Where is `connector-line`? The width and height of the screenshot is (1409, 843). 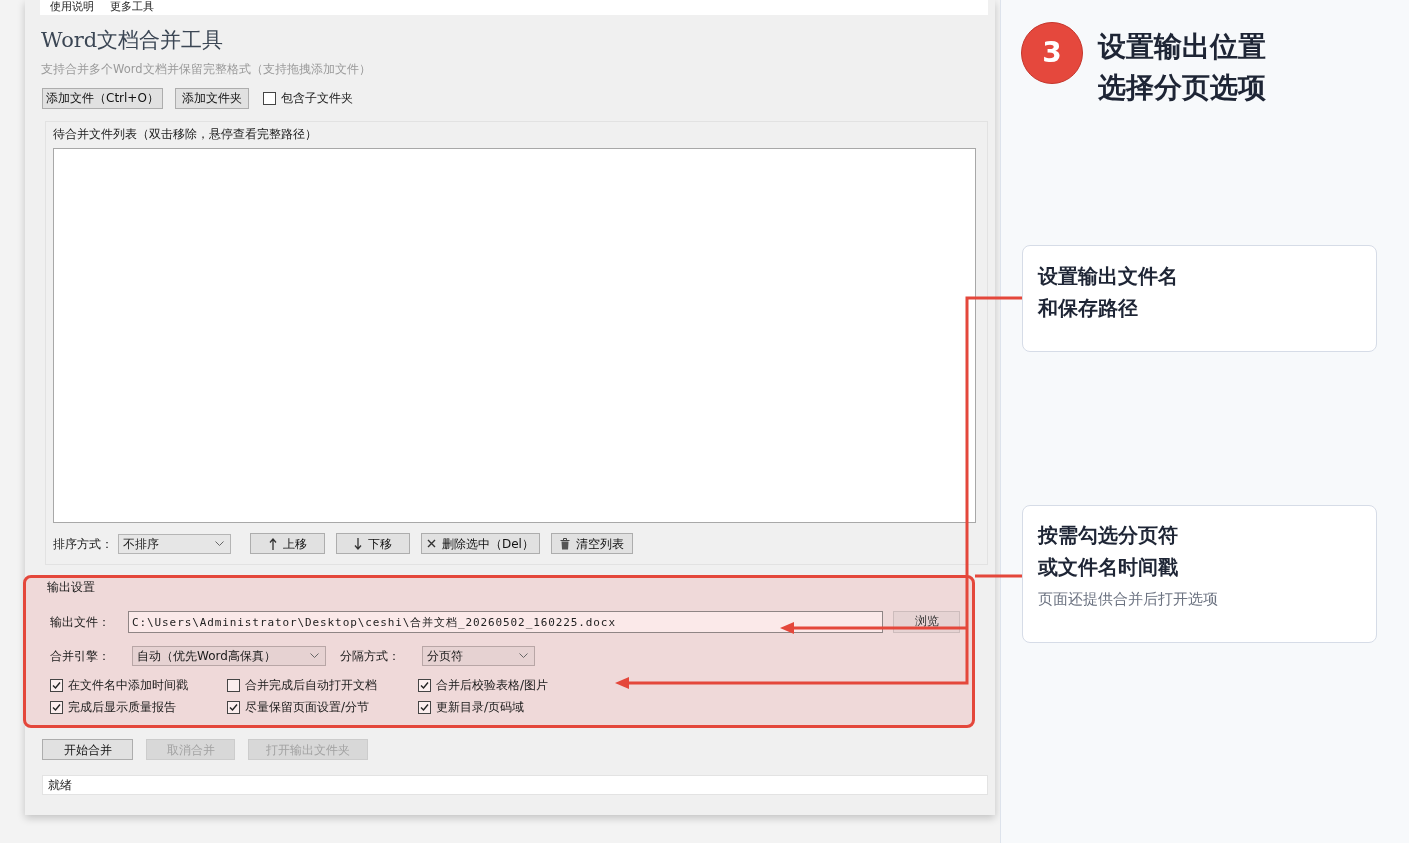
connector-line is located at coordinates (998, 576).